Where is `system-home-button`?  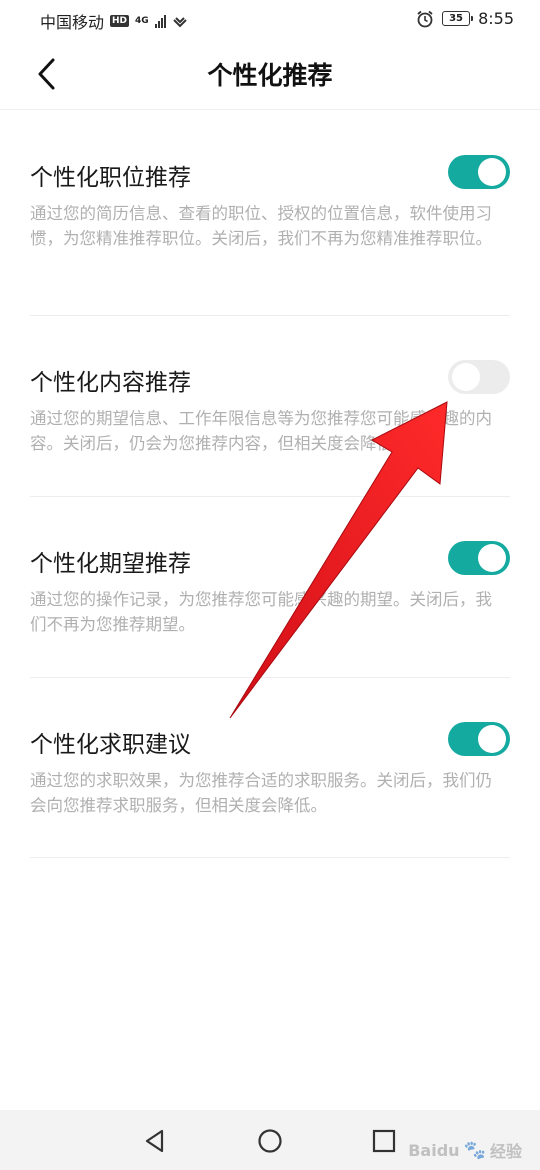 system-home-button is located at coordinates (270, 1141).